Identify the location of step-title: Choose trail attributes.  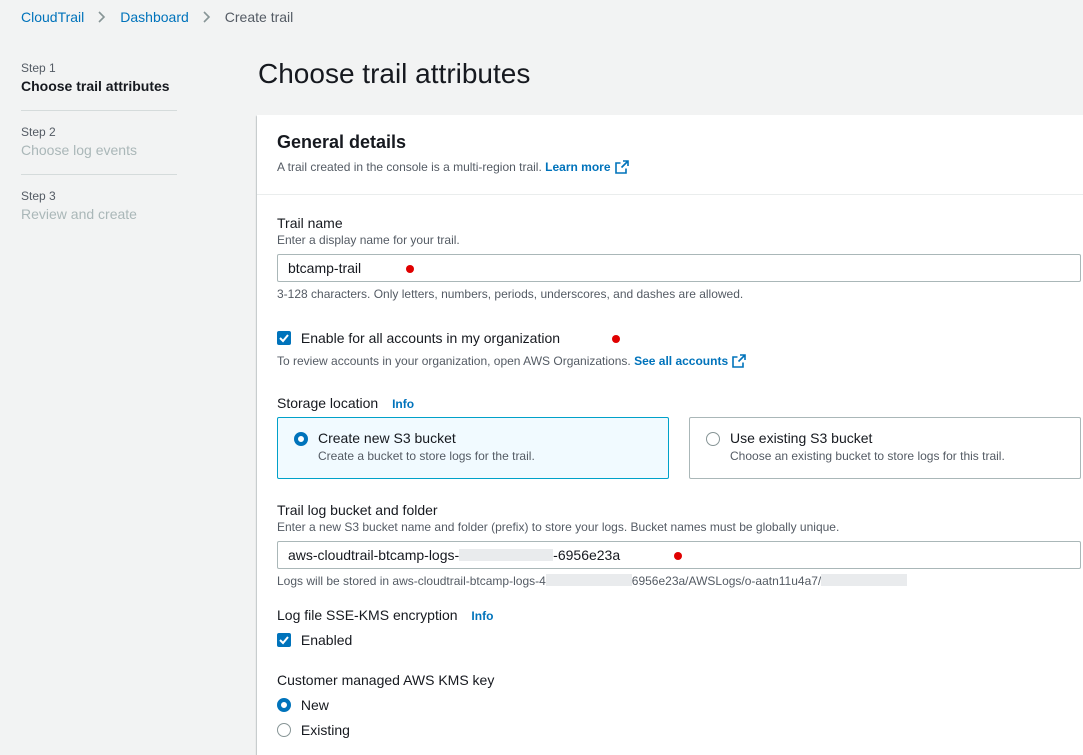
(95, 86).